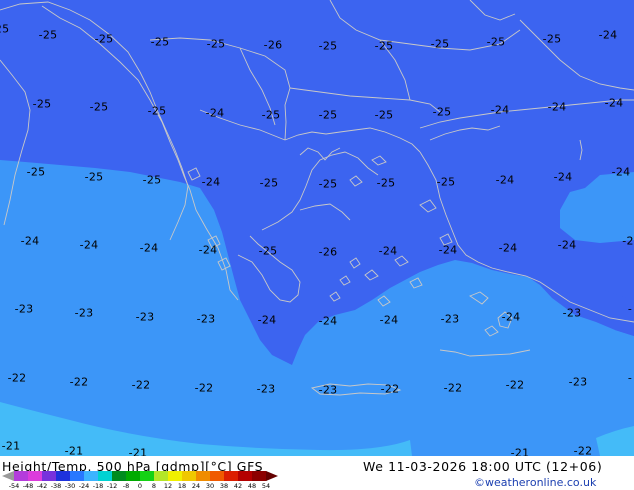  What do you see at coordinates (84, 486) in the screenshot?
I see `colorbar-tick-label: -24` at bounding box center [84, 486].